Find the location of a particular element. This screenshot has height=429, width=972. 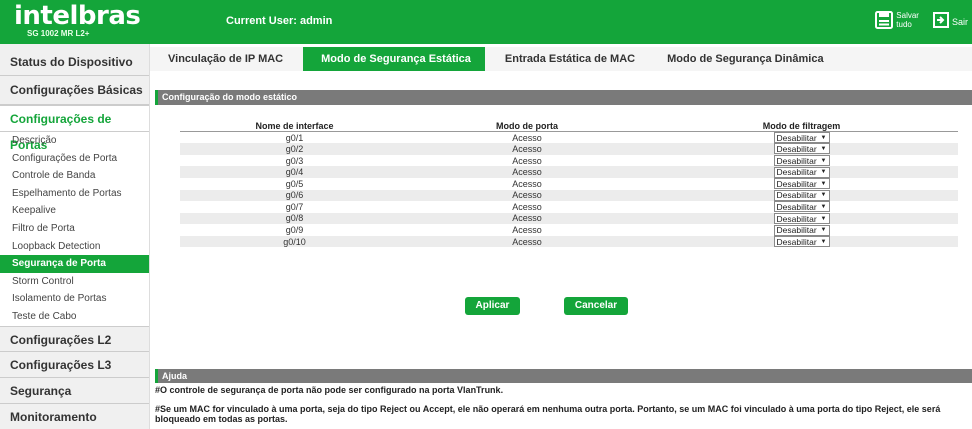

sidebar-subitem-port-security: Segurança de Porta is located at coordinates (74, 264).